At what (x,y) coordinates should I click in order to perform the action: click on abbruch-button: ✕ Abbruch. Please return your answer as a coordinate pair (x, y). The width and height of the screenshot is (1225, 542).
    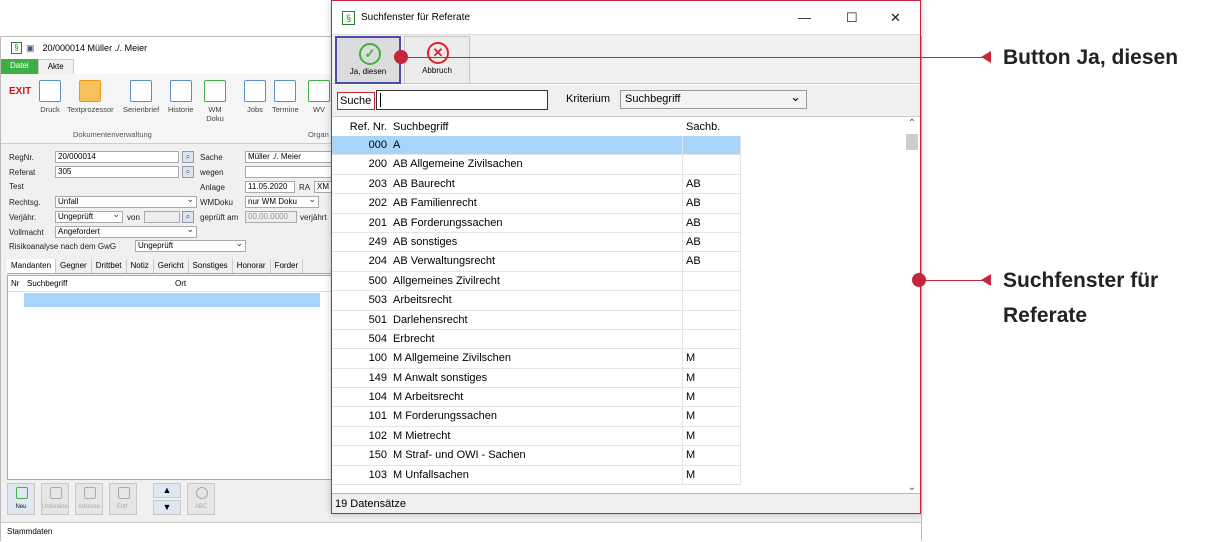
    Looking at the image, I should click on (437, 60).